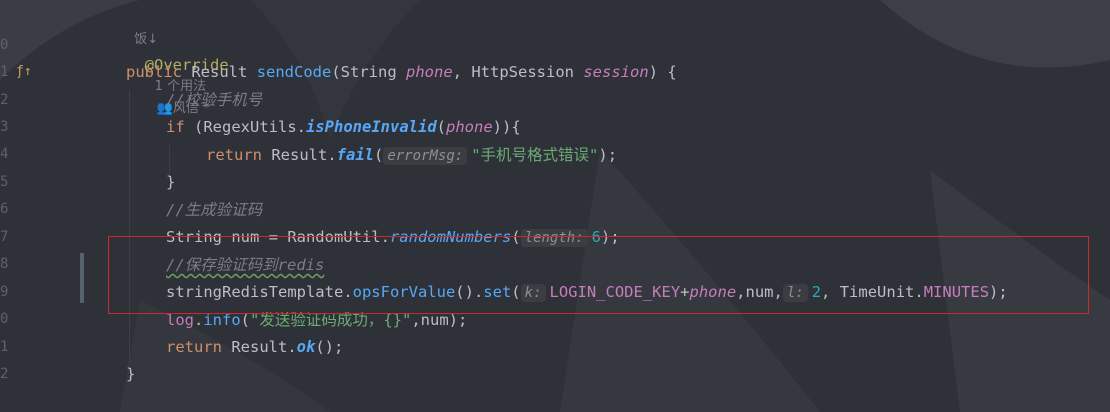  I want to click on param-token: session, so click(616, 72).